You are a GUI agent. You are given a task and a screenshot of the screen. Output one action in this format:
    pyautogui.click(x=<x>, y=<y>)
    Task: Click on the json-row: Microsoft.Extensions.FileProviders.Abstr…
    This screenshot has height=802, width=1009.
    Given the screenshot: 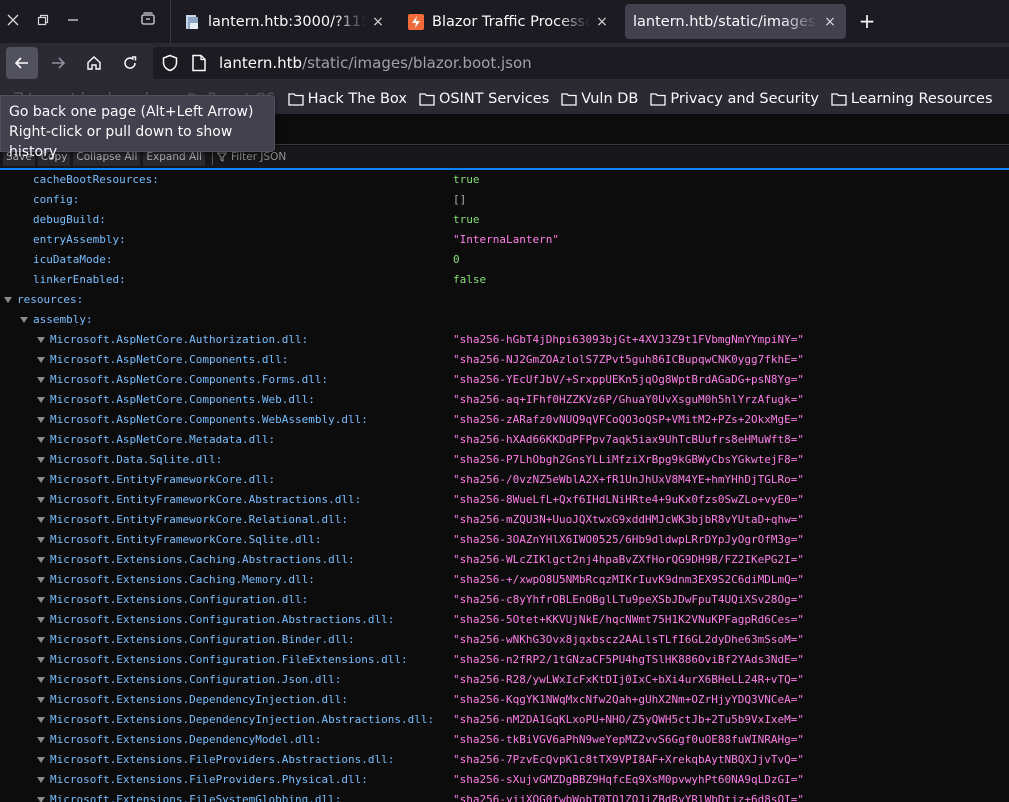 What is the action you would take?
    pyautogui.click(x=504, y=760)
    